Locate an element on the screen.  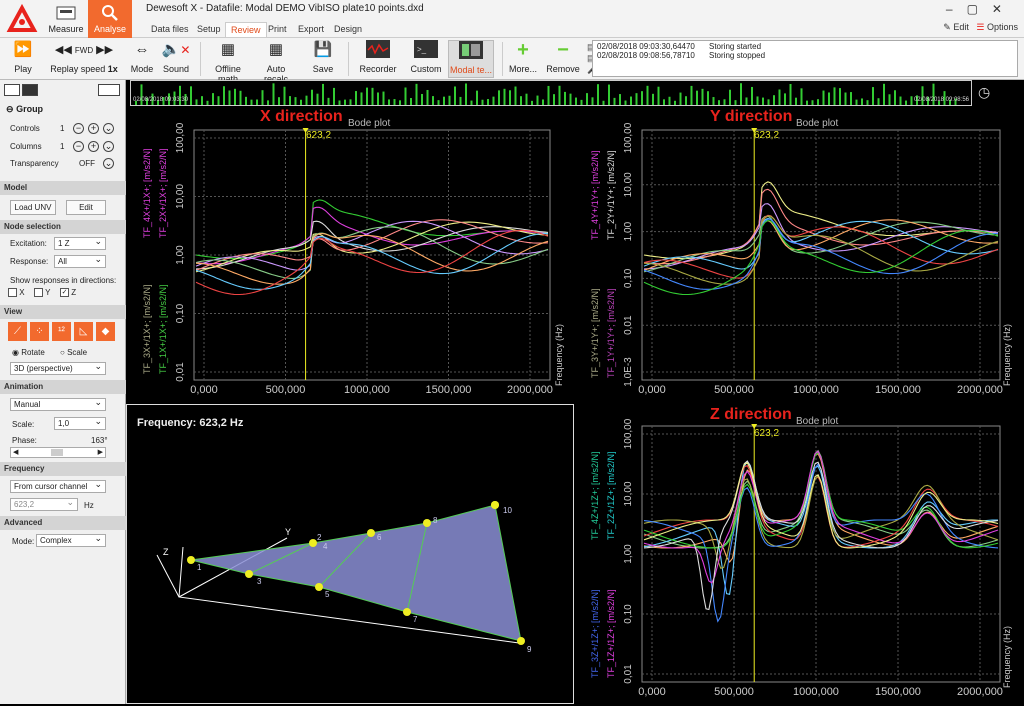
x-tick-label: 1000,000 is located at coordinates (367, 390).